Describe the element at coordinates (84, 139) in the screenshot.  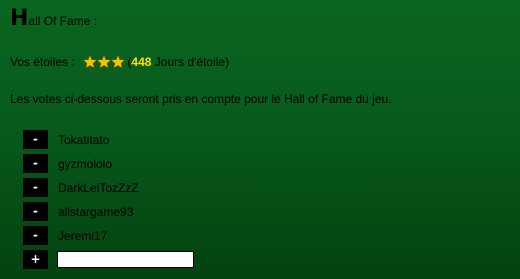
I see `vote-name: Tokatitato` at that location.